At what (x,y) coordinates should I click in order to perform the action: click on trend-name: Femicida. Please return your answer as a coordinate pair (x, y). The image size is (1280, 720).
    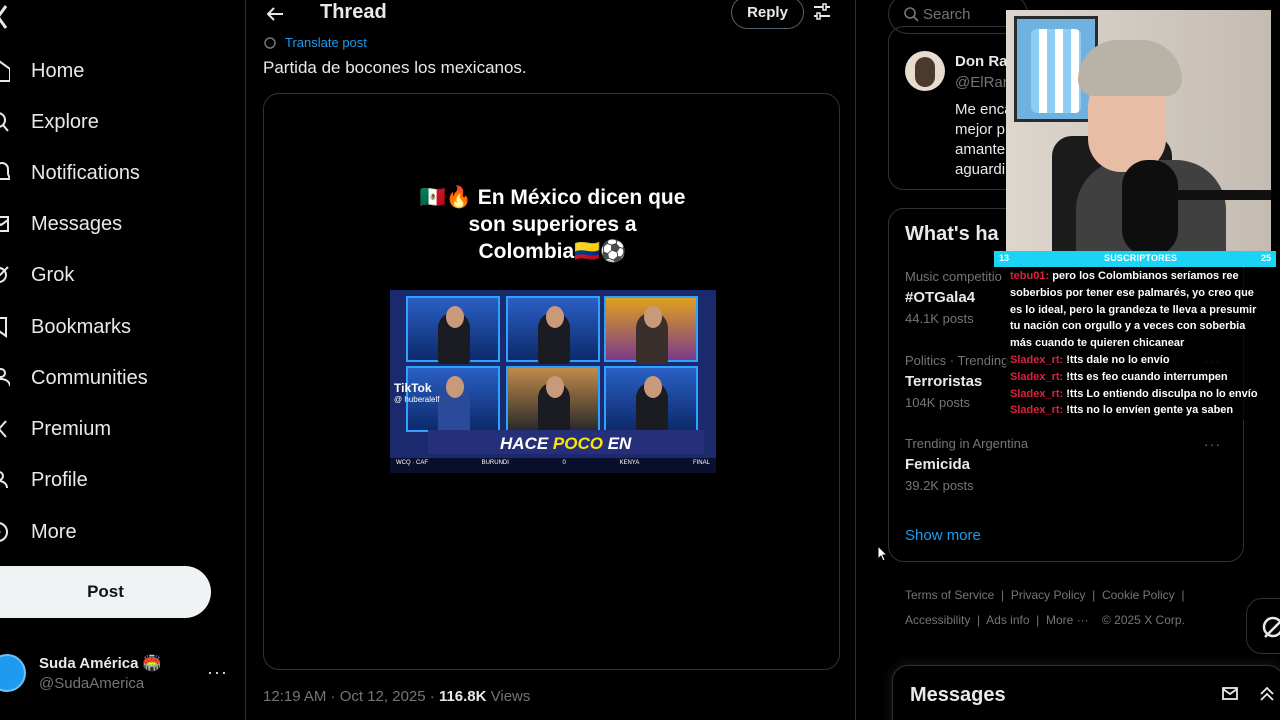
    Looking at the image, I should click on (938, 464).